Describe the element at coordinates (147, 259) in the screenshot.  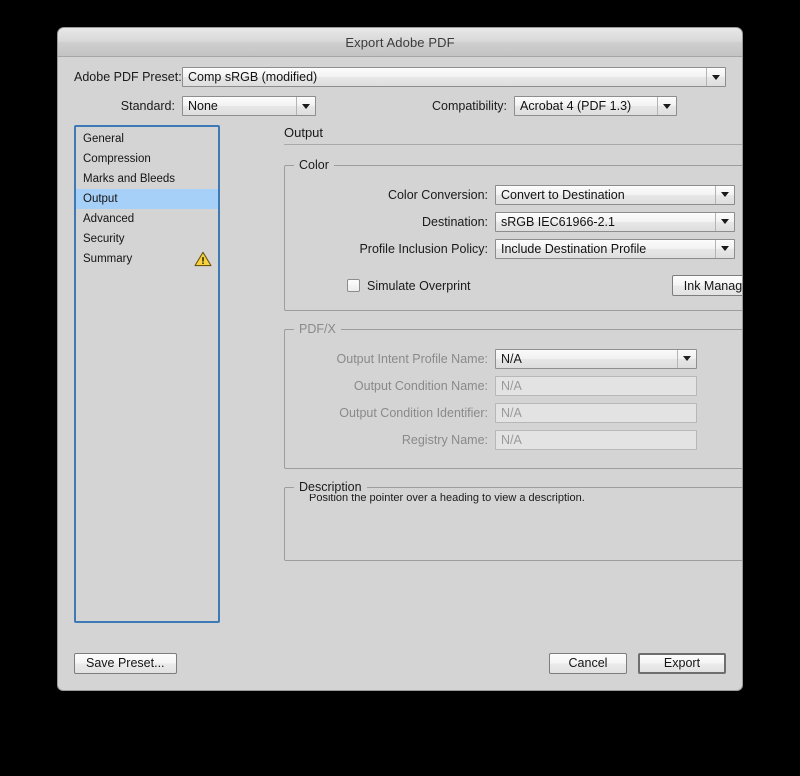
I see `sidebar-item-summary: Summary` at that location.